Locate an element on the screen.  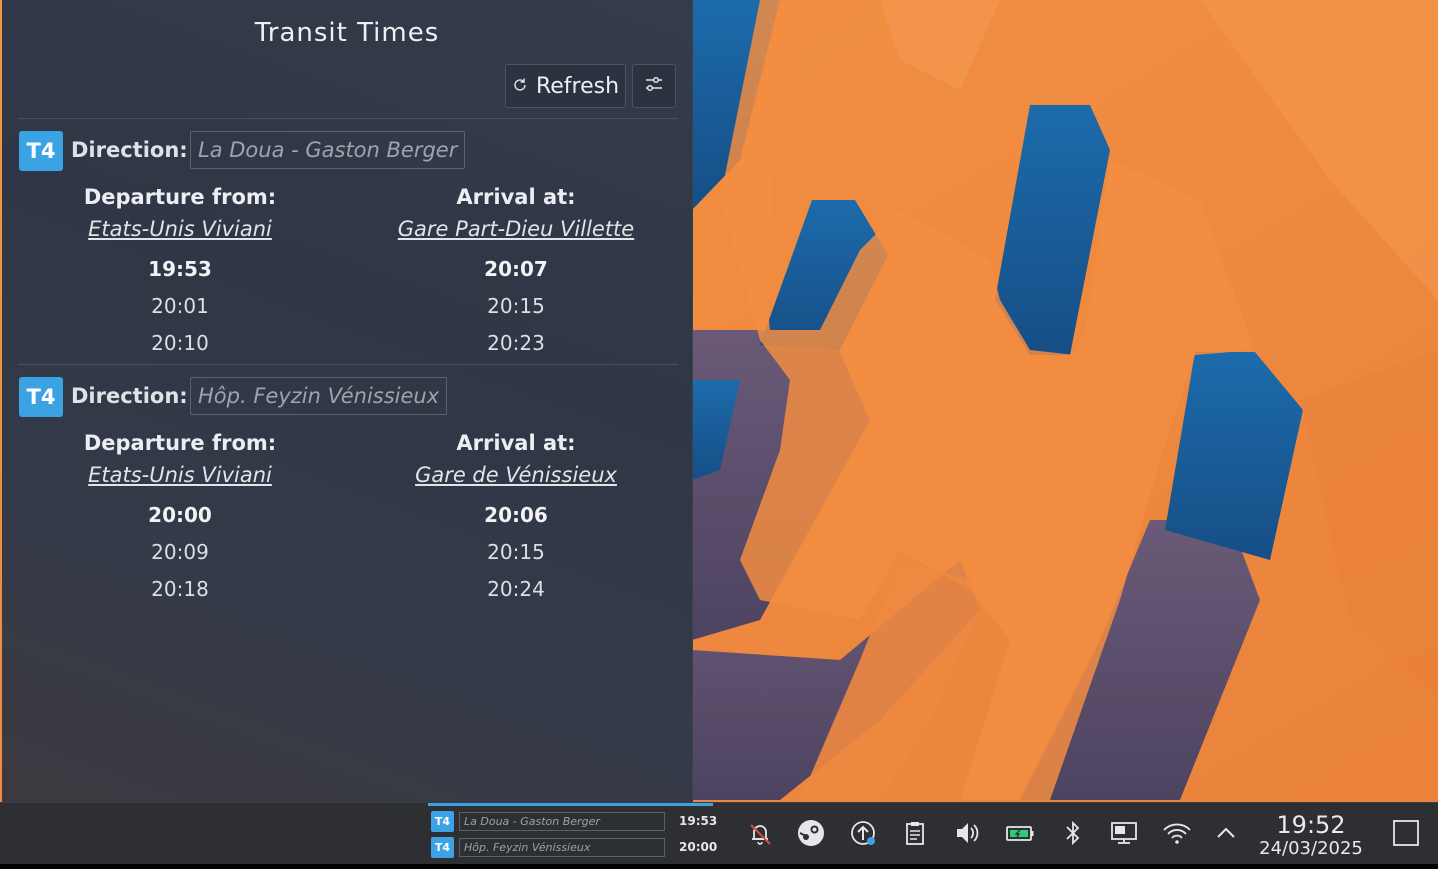
battery-icon is located at coordinates (1020, 833).